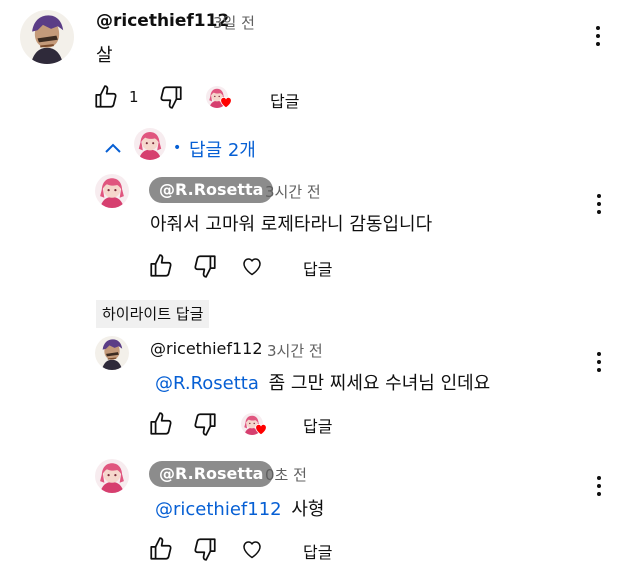 This screenshot has width=640, height=572. I want to click on like-count: 1, so click(134, 97).